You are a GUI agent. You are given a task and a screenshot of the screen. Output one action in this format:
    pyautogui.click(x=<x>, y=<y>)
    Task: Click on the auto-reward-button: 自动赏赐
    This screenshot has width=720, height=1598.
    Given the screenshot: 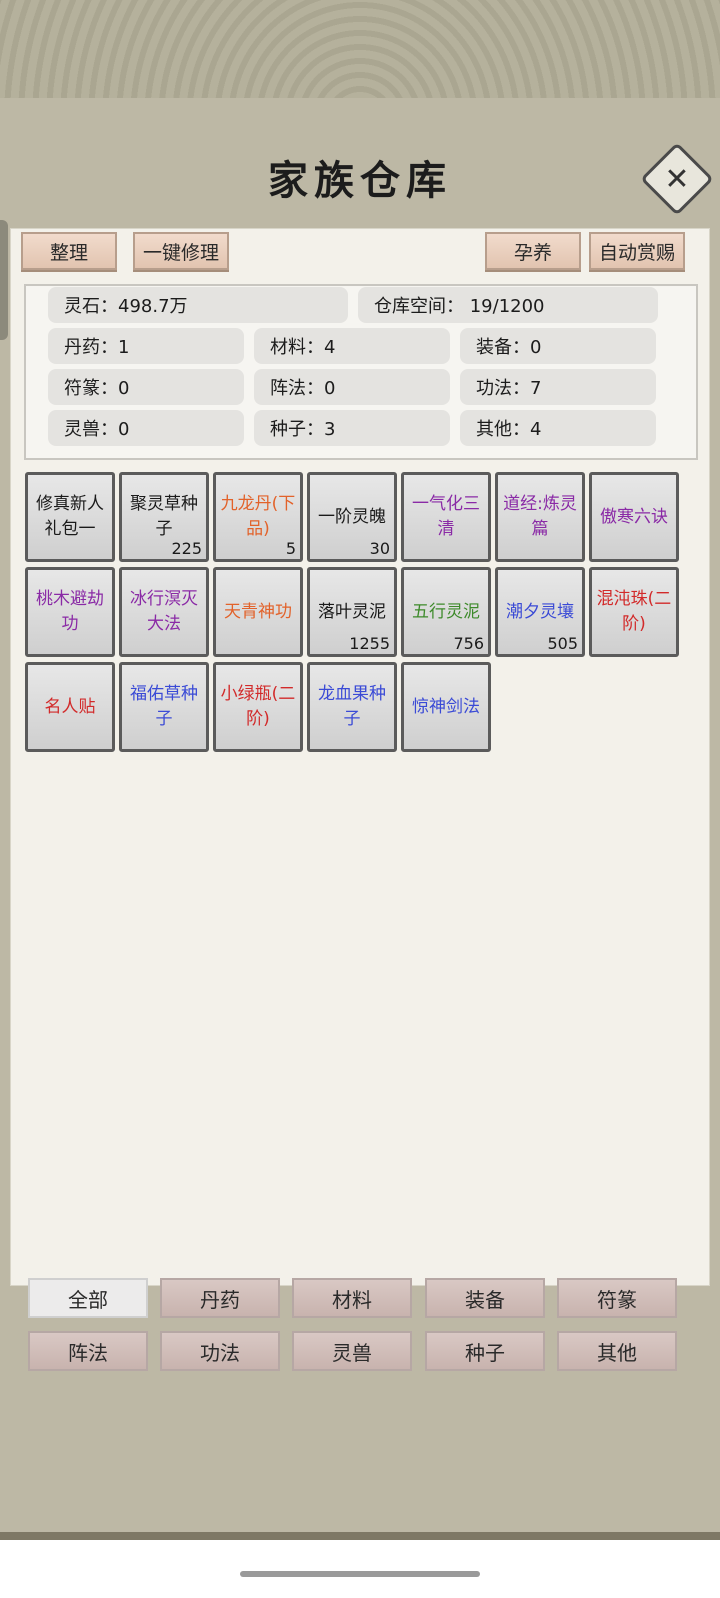 What is the action you would take?
    pyautogui.click(x=637, y=251)
    